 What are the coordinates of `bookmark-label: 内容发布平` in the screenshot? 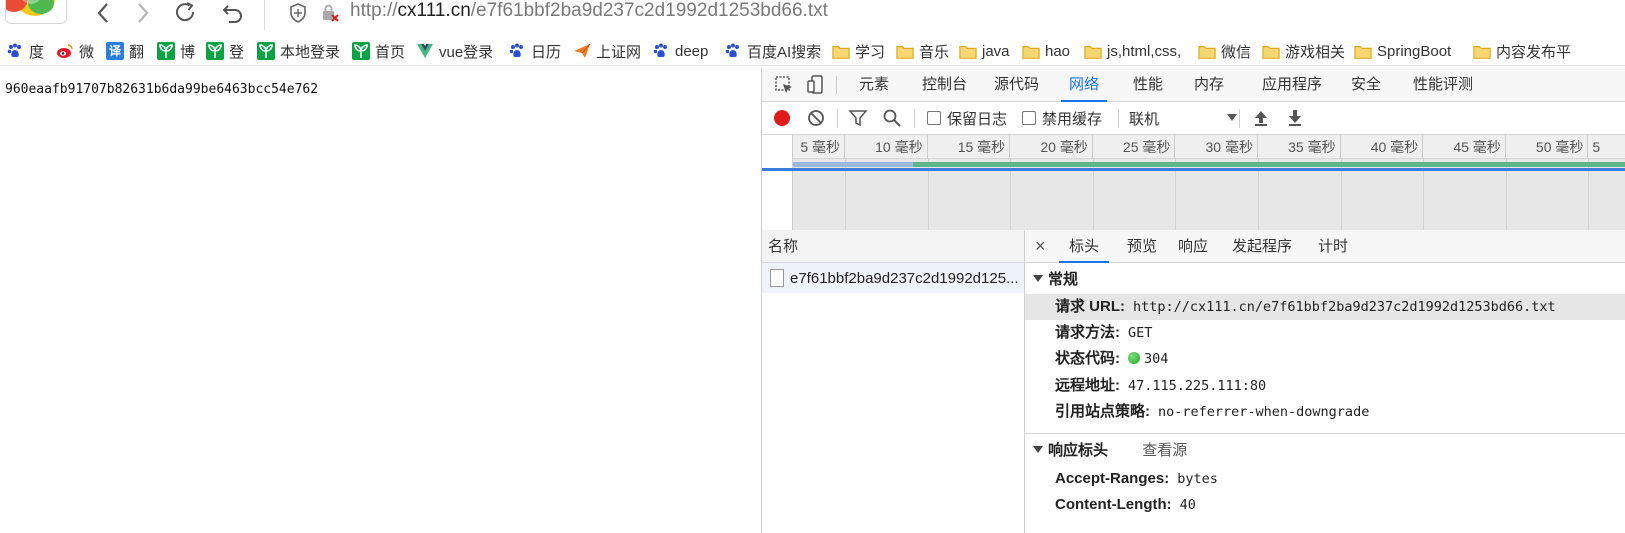 It's located at (1534, 52).